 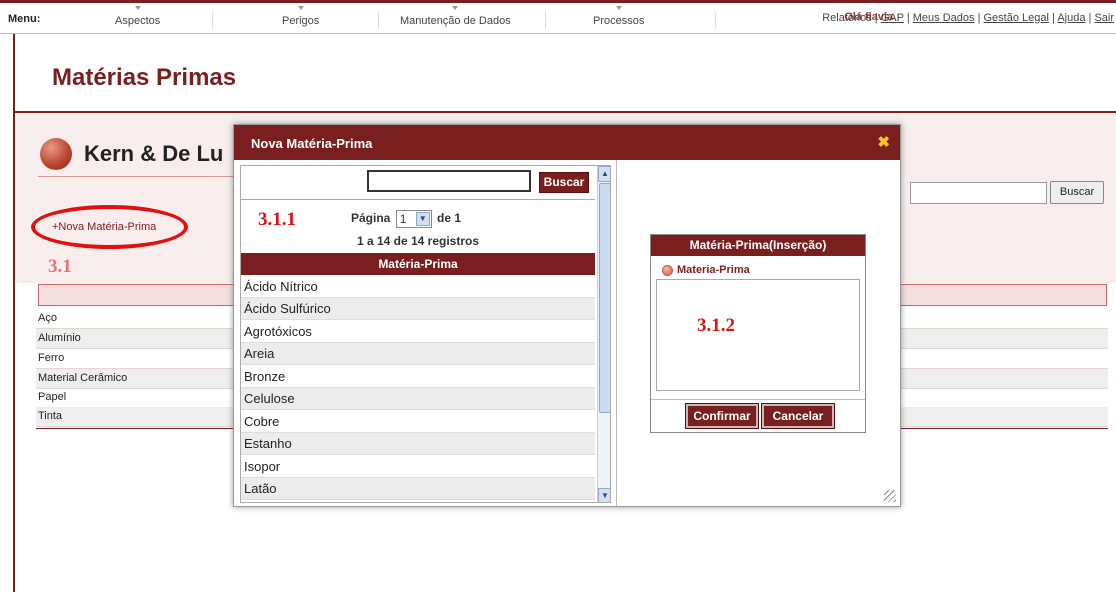 What do you see at coordinates (567, 142) in the screenshot?
I see `dialog-header: Nova Matéria-Prima ✖` at bounding box center [567, 142].